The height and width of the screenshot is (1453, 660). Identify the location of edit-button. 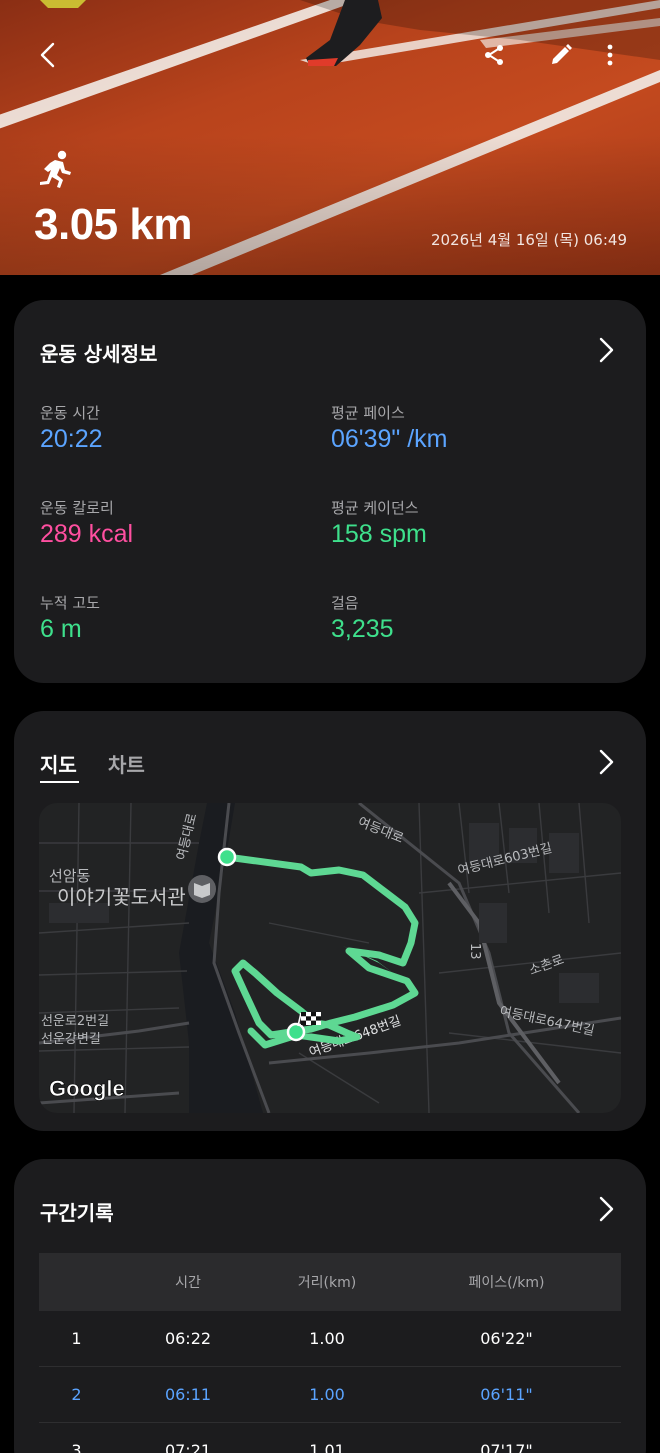
(561, 55).